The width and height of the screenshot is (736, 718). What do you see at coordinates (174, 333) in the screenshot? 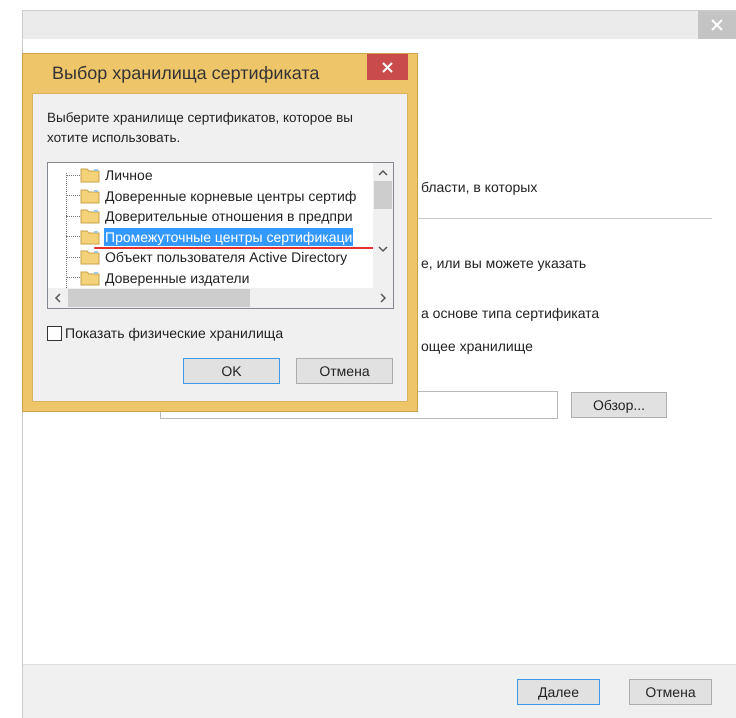
I see `checkbox-label: Показать физические хранилища` at bounding box center [174, 333].